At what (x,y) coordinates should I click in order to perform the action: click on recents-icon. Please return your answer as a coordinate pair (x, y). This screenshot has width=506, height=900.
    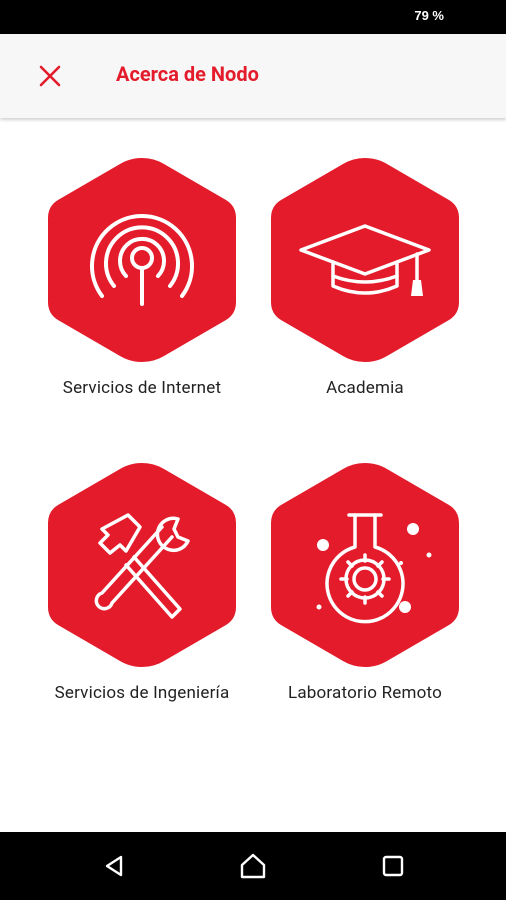
    Looking at the image, I should click on (393, 866).